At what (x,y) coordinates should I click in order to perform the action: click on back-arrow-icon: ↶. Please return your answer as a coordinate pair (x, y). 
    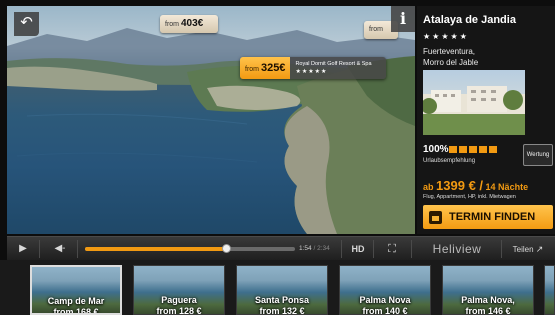
    Looking at the image, I should click on (26, 24).